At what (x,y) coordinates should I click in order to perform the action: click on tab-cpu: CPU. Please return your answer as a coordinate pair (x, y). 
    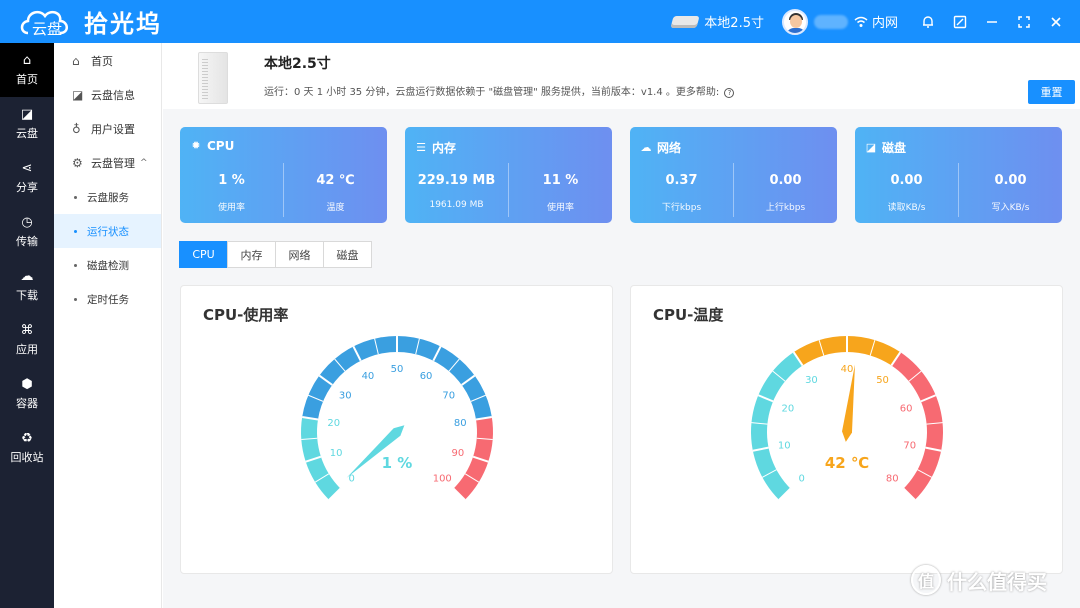
    Looking at the image, I should click on (203, 254).